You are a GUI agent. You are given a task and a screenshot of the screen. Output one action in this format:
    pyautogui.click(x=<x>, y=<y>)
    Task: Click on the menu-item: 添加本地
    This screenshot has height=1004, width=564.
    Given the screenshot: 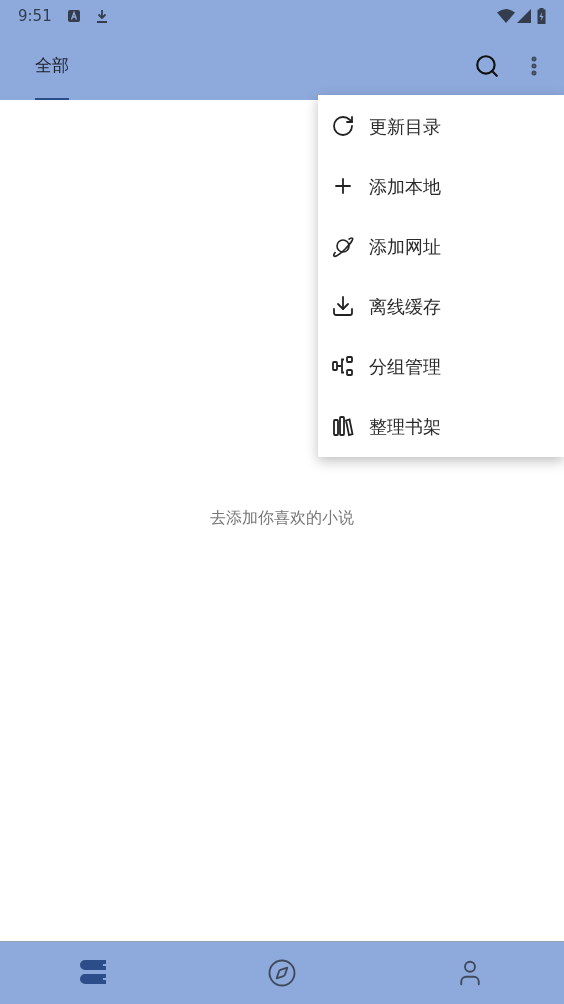 What is the action you would take?
    pyautogui.click(x=441, y=186)
    